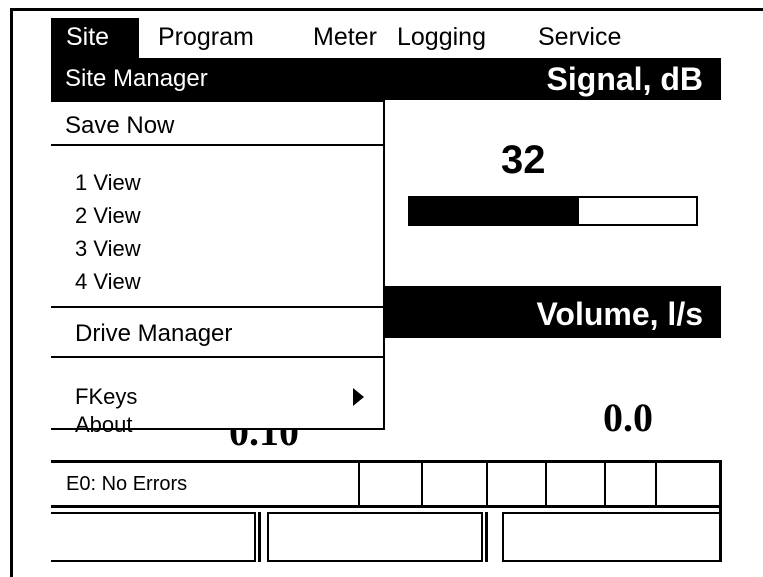 The width and height of the screenshot is (763, 577). What do you see at coordinates (345, 38) in the screenshot?
I see `menu-meter: Meter` at bounding box center [345, 38].